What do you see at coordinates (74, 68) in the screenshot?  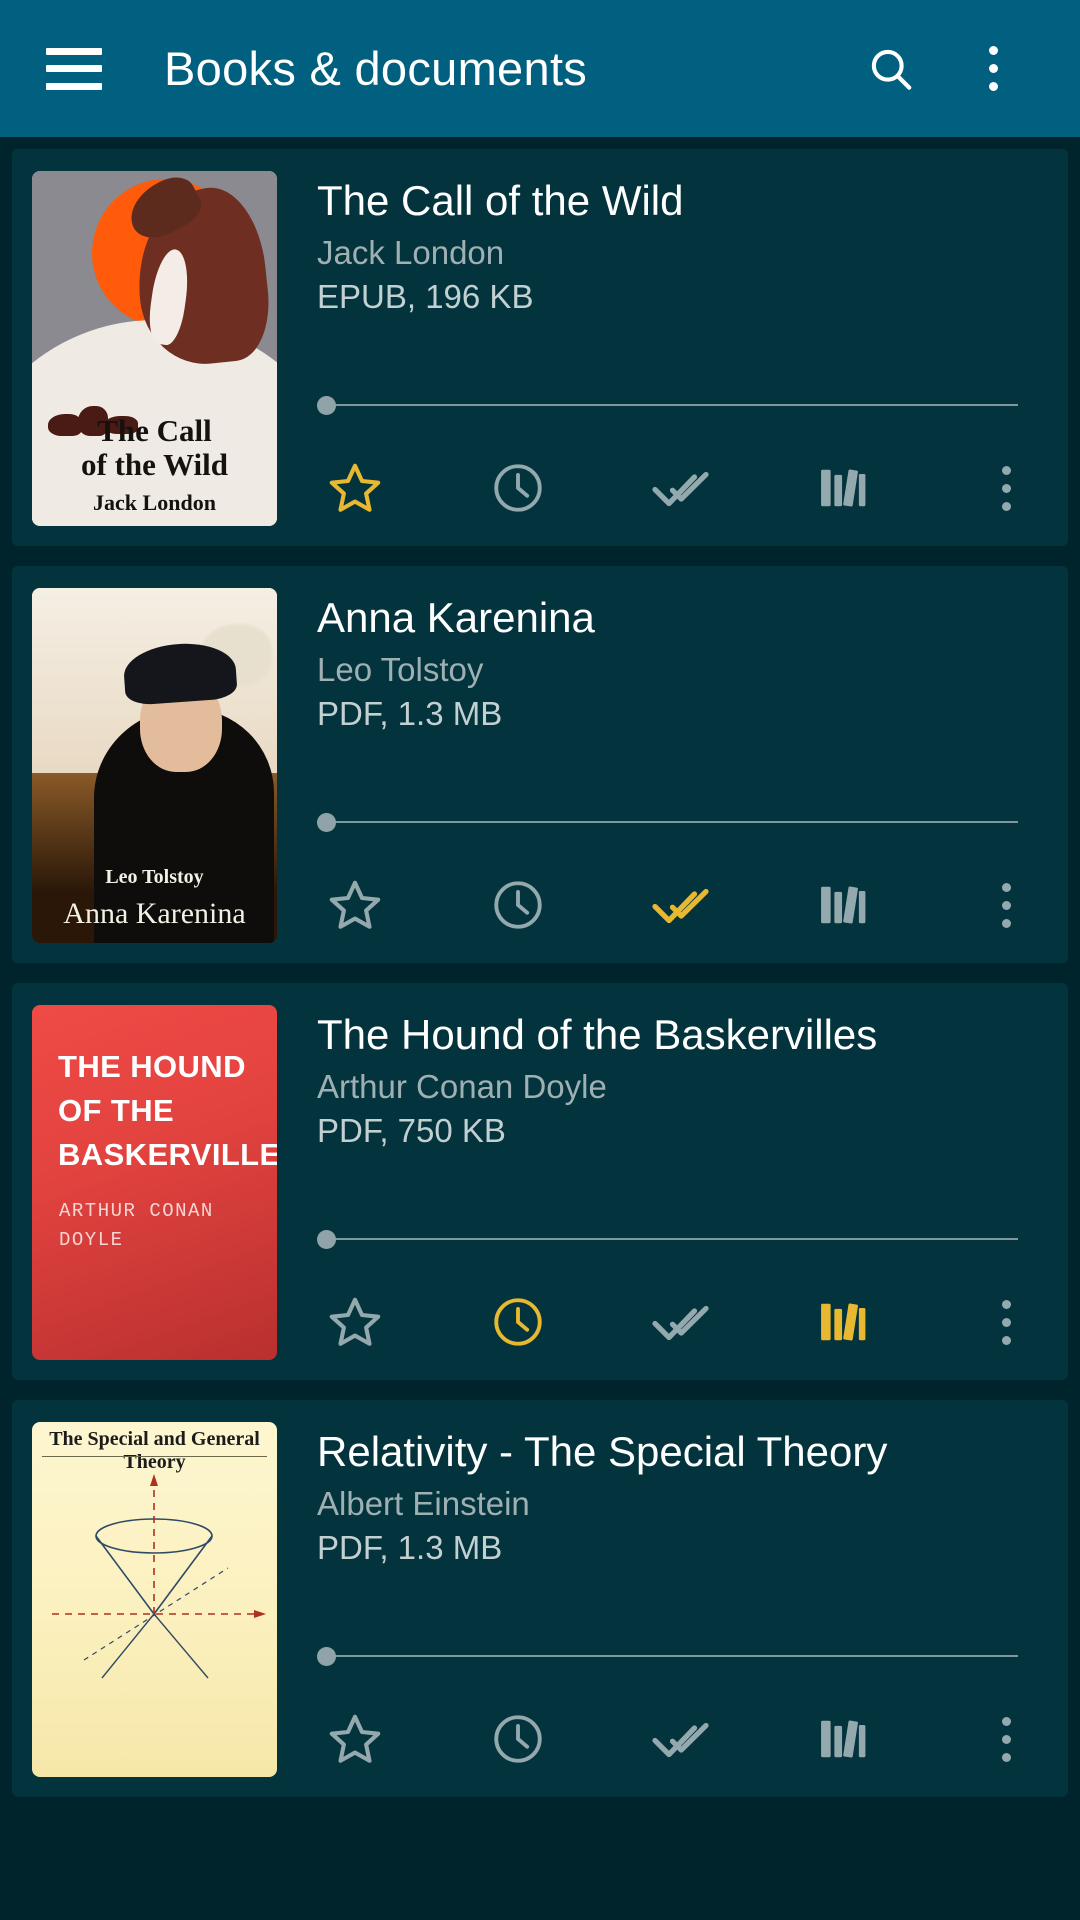 I see `hamburger-menu-icon` at bounding box center [74, 68].